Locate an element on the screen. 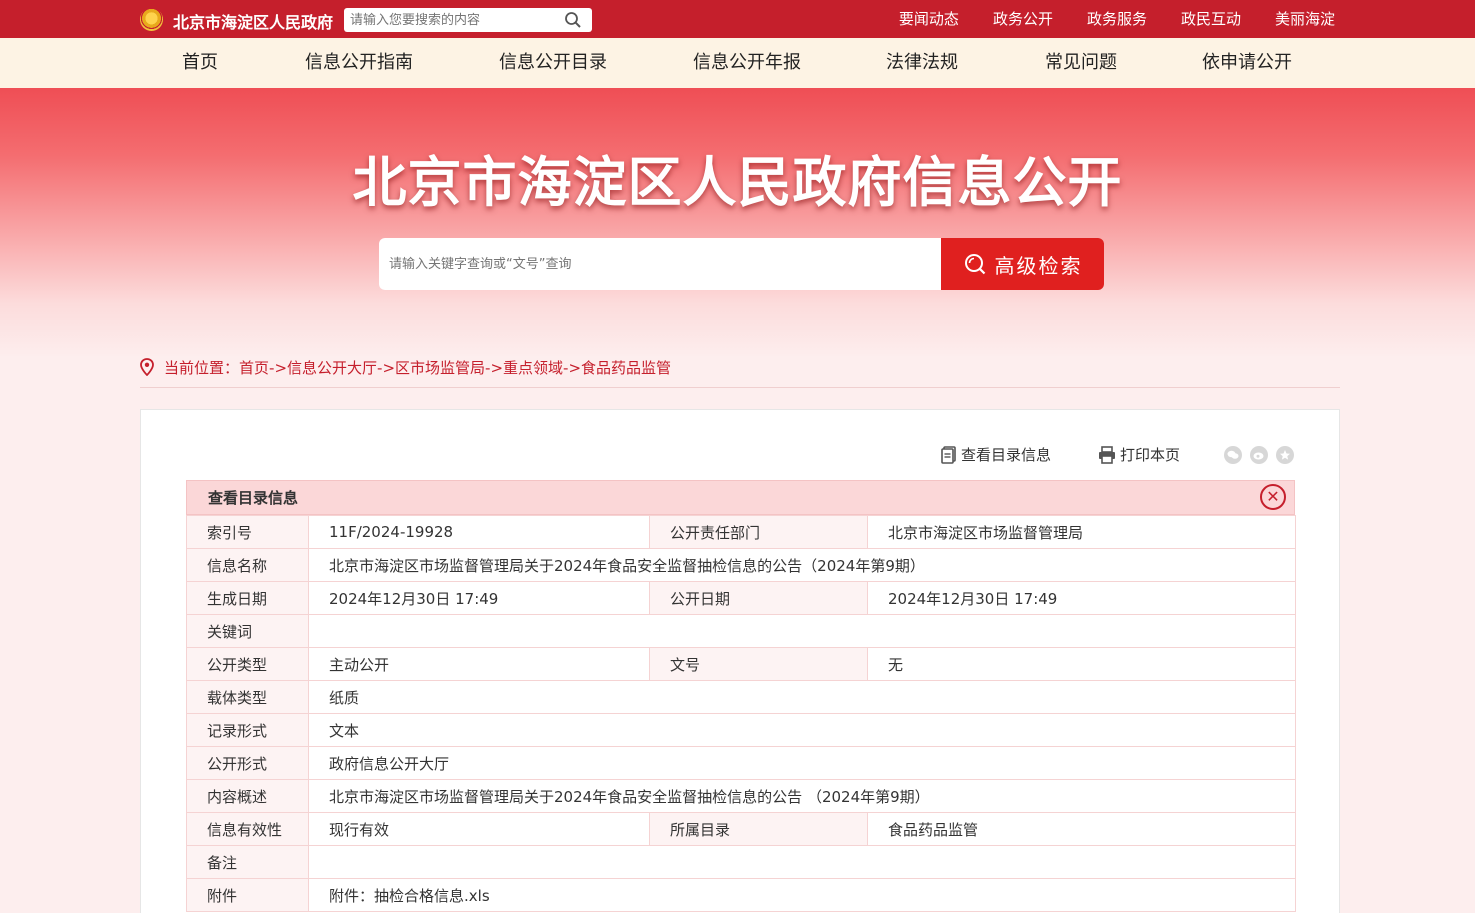  pub-type-label: 公开类型 is located at coordinates (247, 664).